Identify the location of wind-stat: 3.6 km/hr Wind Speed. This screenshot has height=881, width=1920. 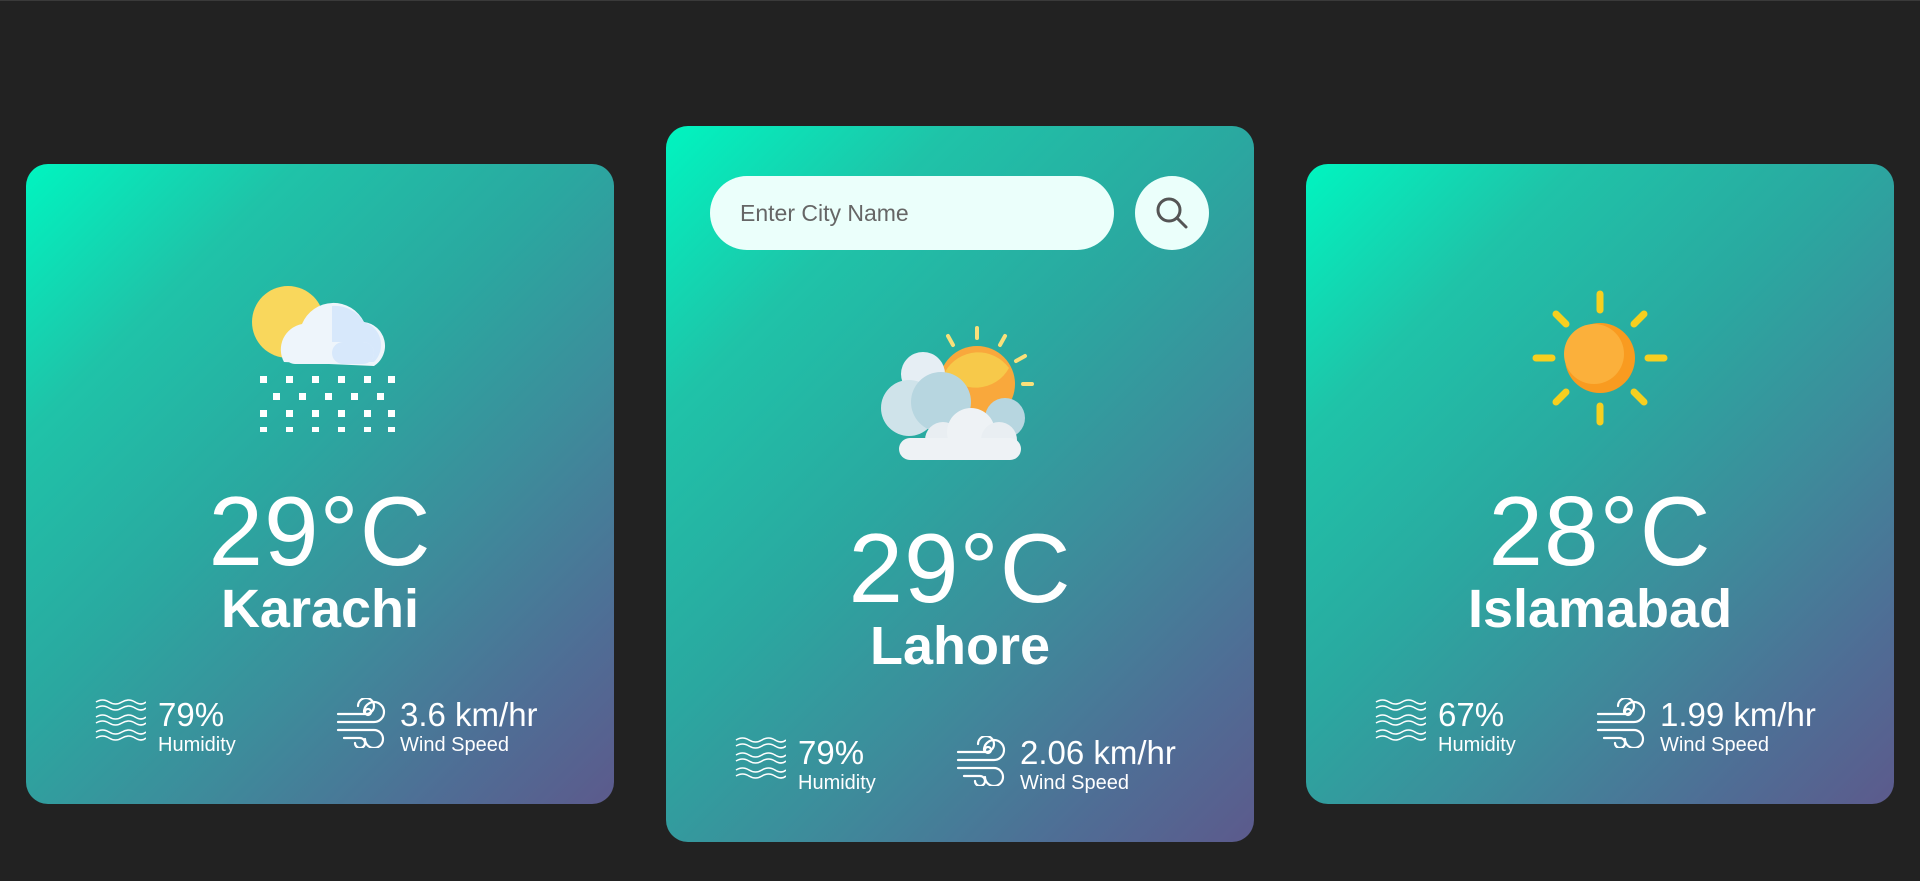
(437, 726).